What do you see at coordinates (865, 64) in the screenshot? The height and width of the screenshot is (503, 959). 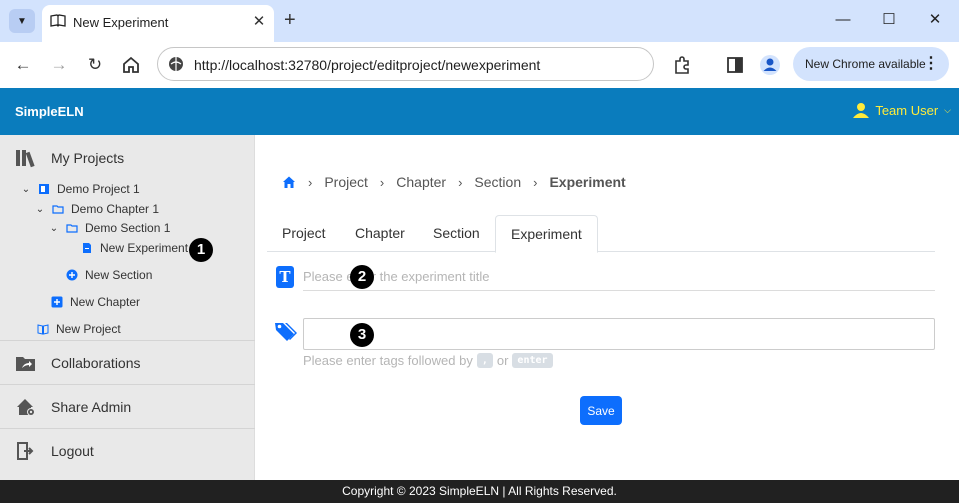 I see `update-chrome-label: New Chrome available` at bounding box center [865, 64].